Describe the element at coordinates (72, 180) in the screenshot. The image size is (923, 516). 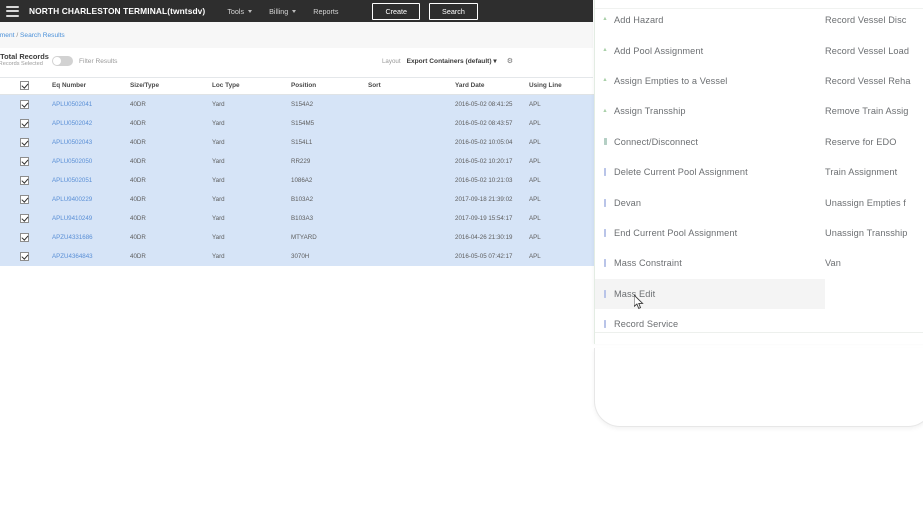
I see `eq-number-link: APLU0502051` at that location.